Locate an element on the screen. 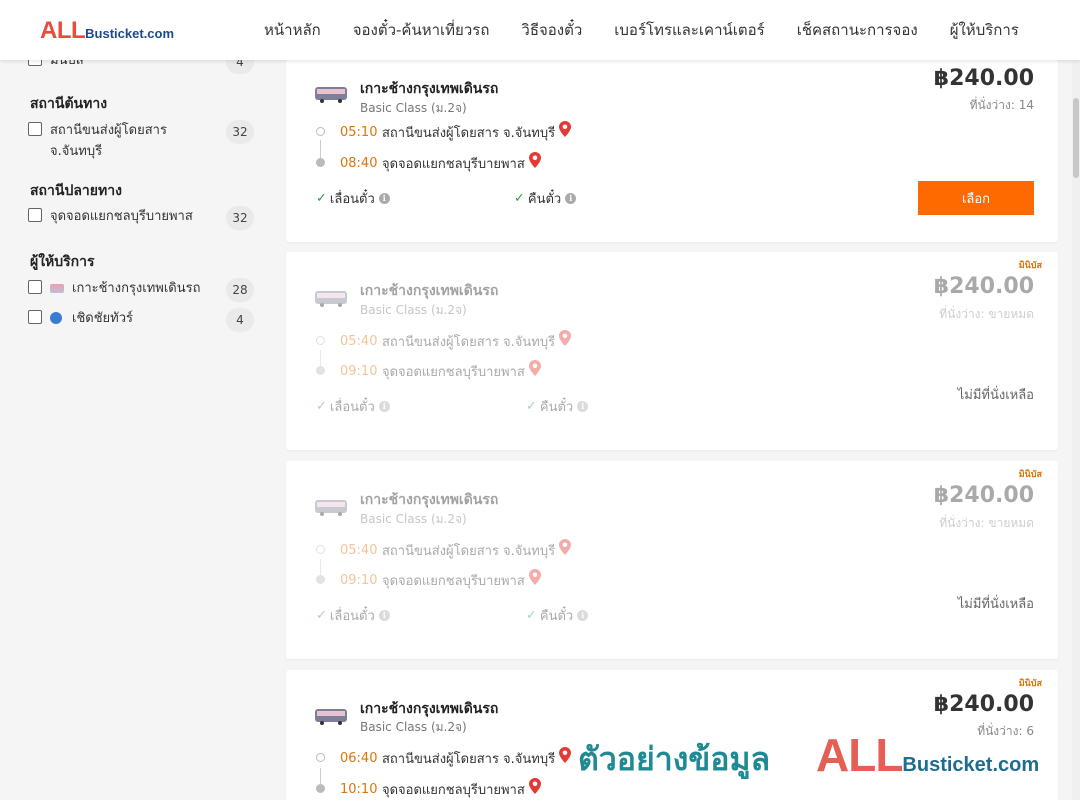 The image size is (1080, 800). watermark-text: ตัวอย่างข้อมูล is located at coordinates (674, 759).